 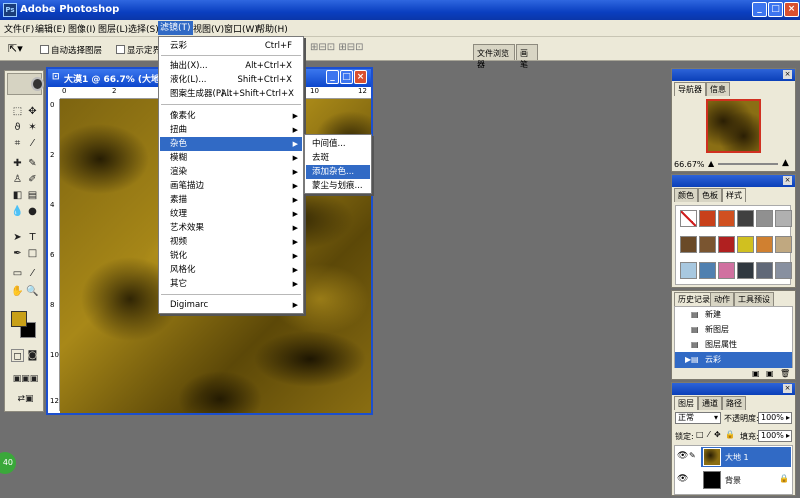 I want to click on menu-file: 文件(F), so click(x=19, y=28).